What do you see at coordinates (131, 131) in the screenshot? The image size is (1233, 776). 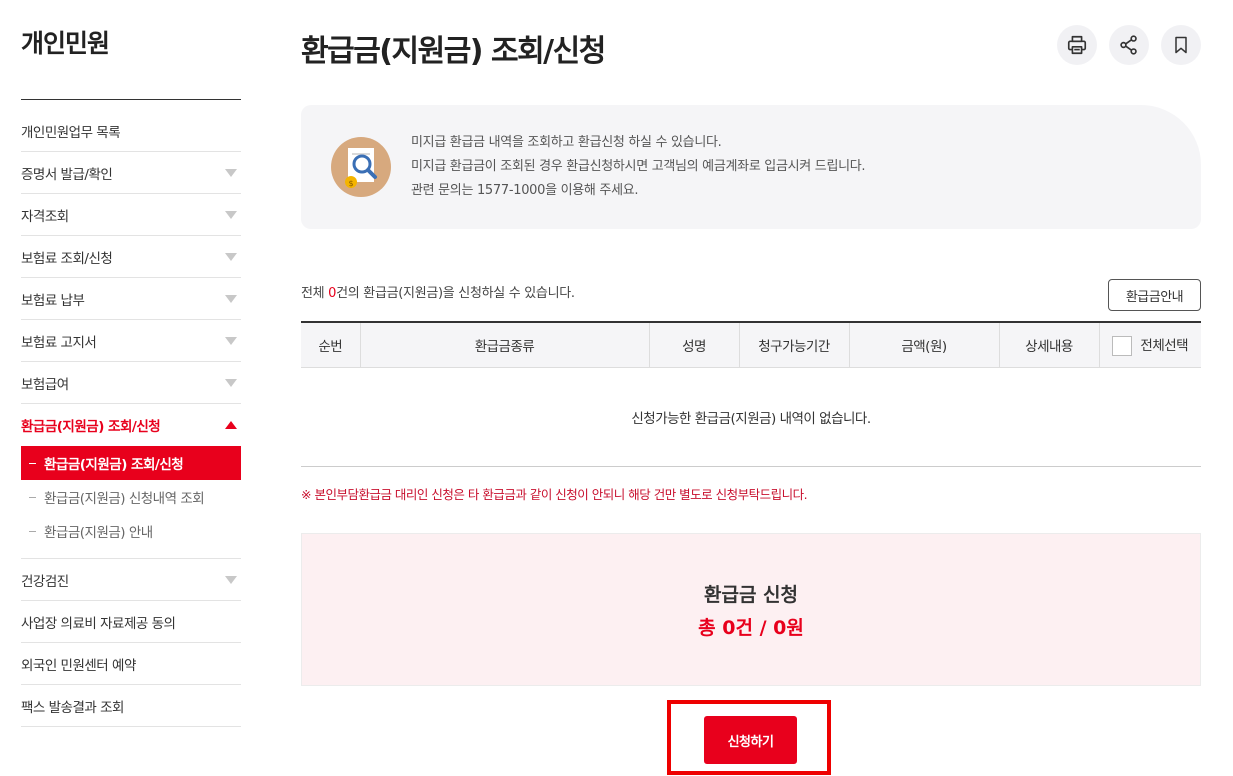 I see `sidebar-item-civil-list: 개인민원업무 목록` at bounding box center [131, 131].